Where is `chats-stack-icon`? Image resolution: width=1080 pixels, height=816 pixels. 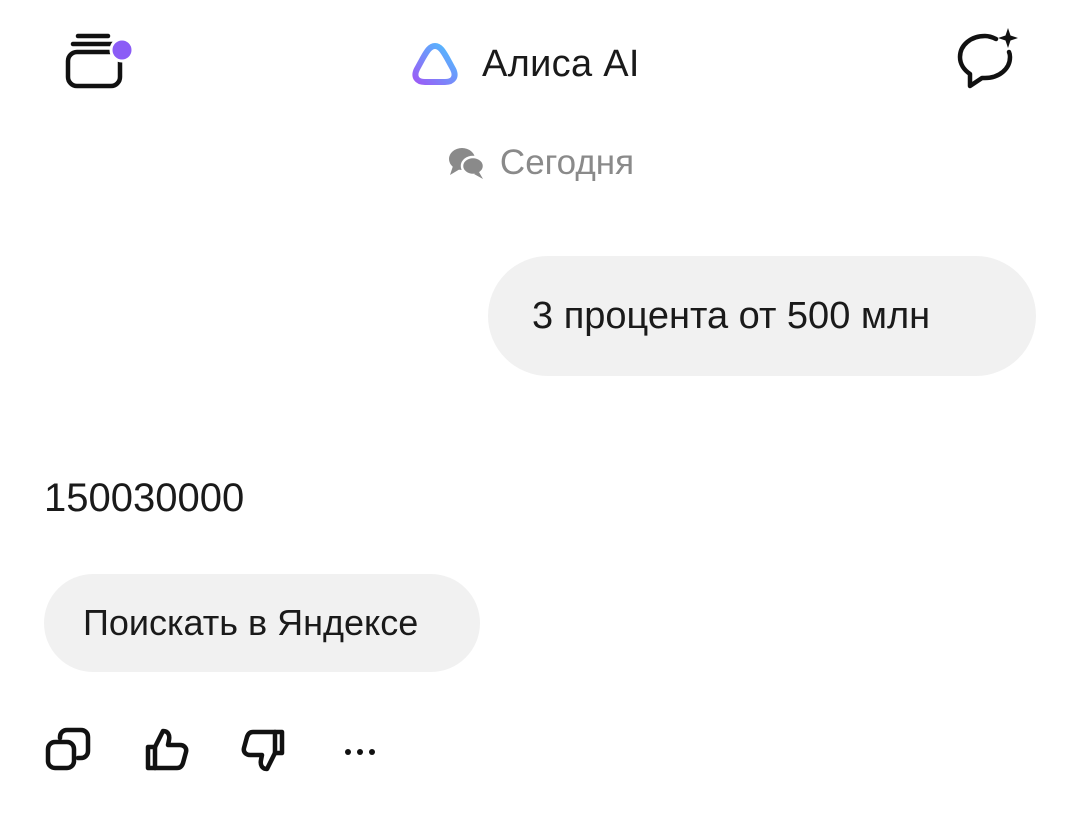 chats-stack-icon is located at coordinates (100, 61).